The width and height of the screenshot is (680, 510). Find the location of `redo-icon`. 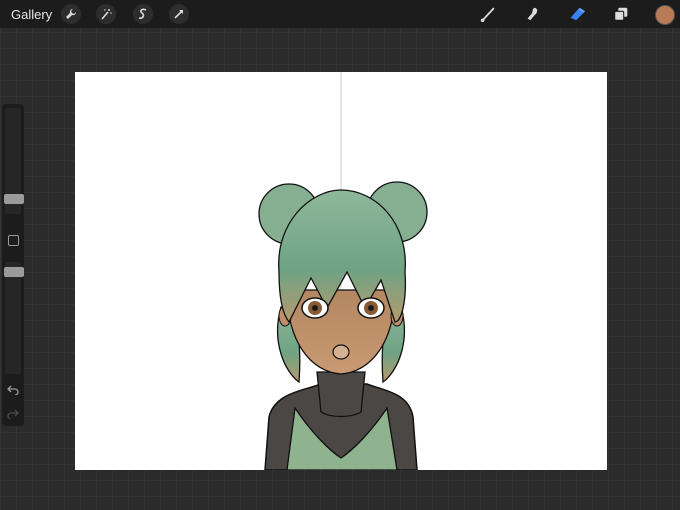

redo-icon is located at coordinates (13, 413).